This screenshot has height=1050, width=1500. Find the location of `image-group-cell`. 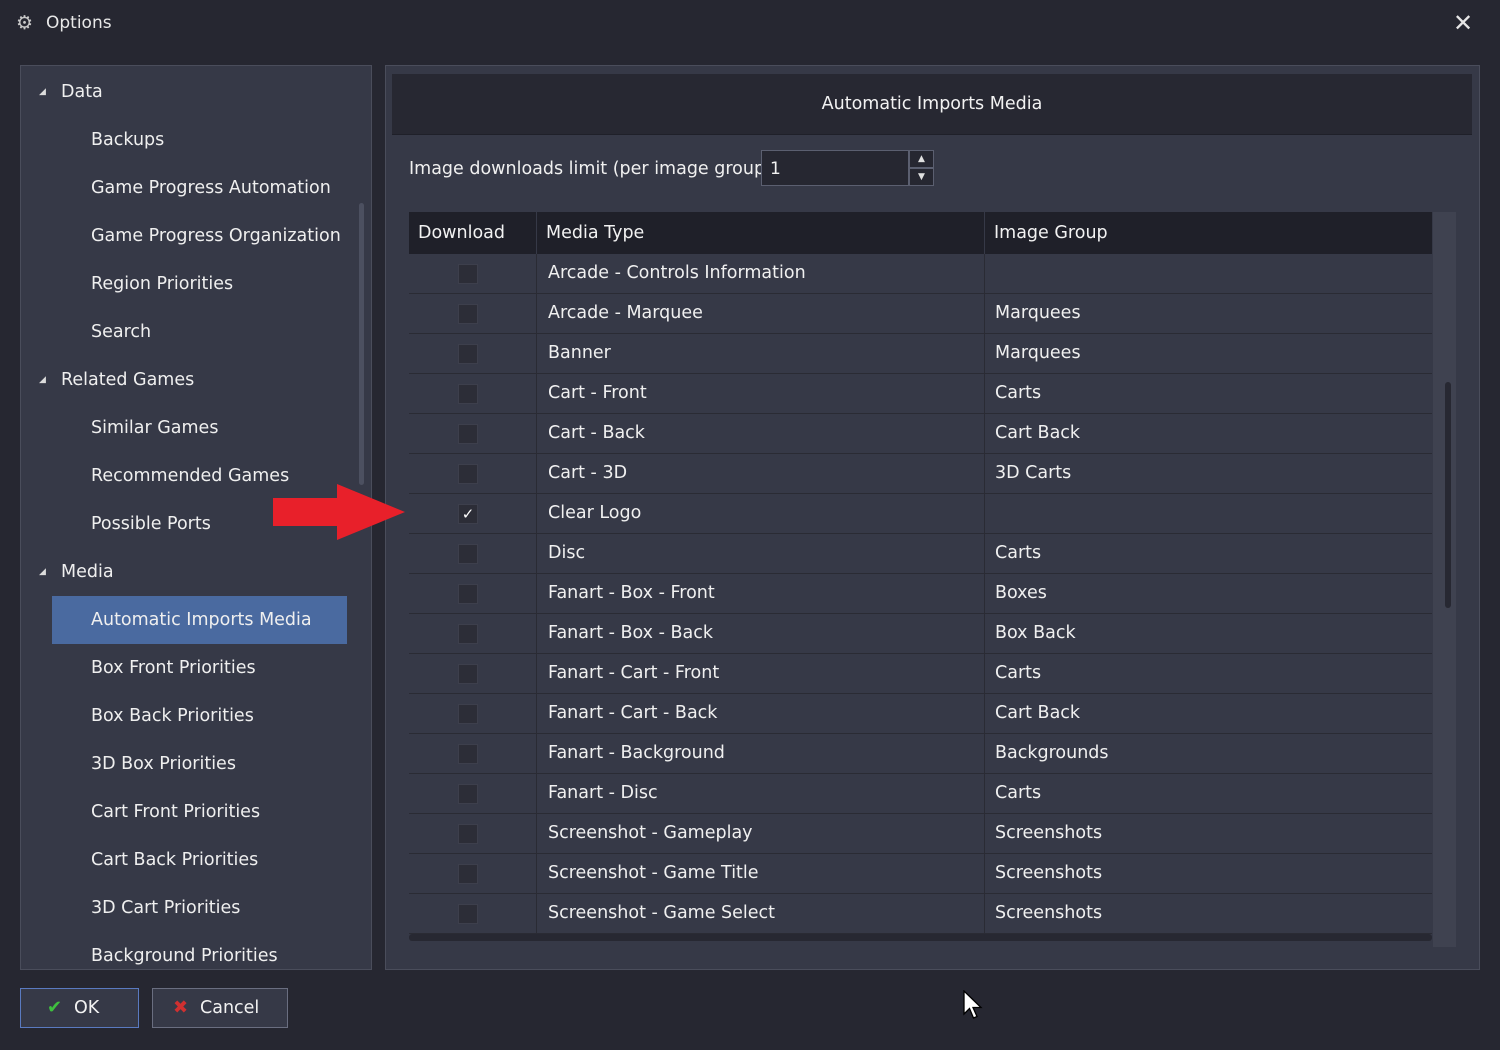

image-group-cell is located at coordinates (1208, 513).